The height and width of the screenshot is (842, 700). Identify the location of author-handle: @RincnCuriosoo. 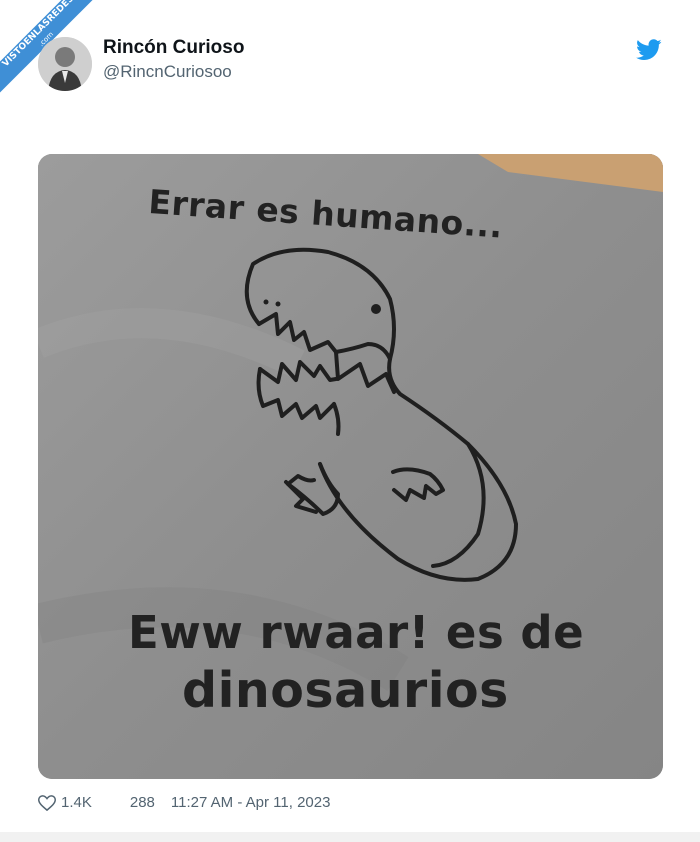
(167, 72).